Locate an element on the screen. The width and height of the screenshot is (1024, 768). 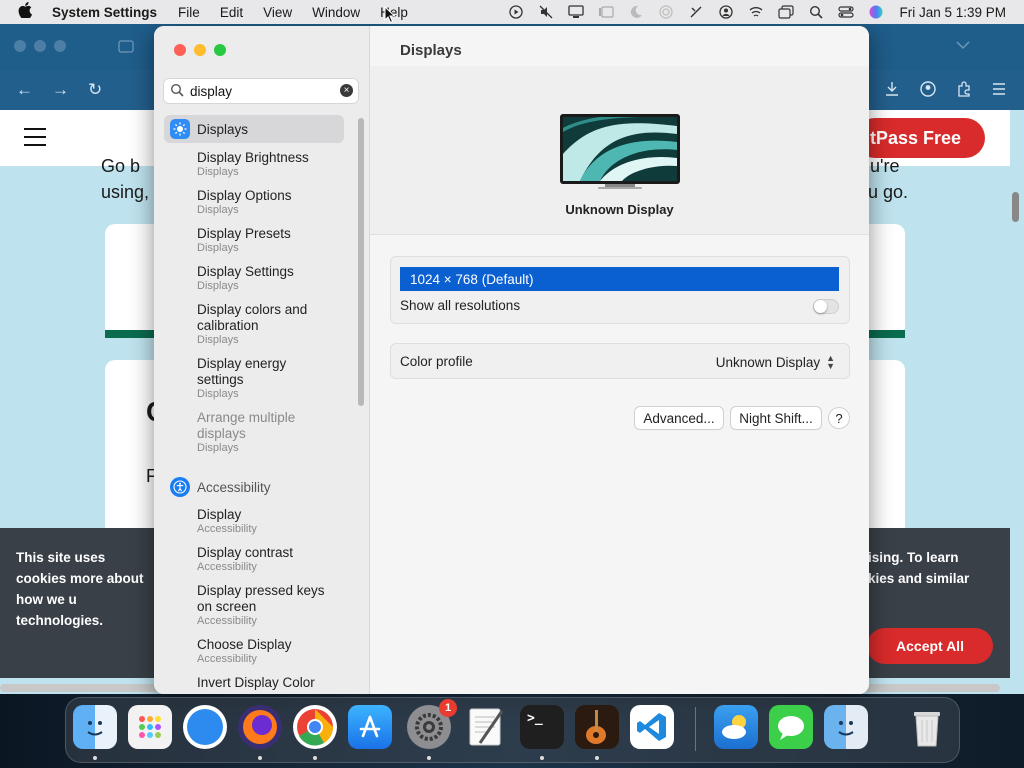
free-trial-button: tPass Free is located at coordinates (920, 138).